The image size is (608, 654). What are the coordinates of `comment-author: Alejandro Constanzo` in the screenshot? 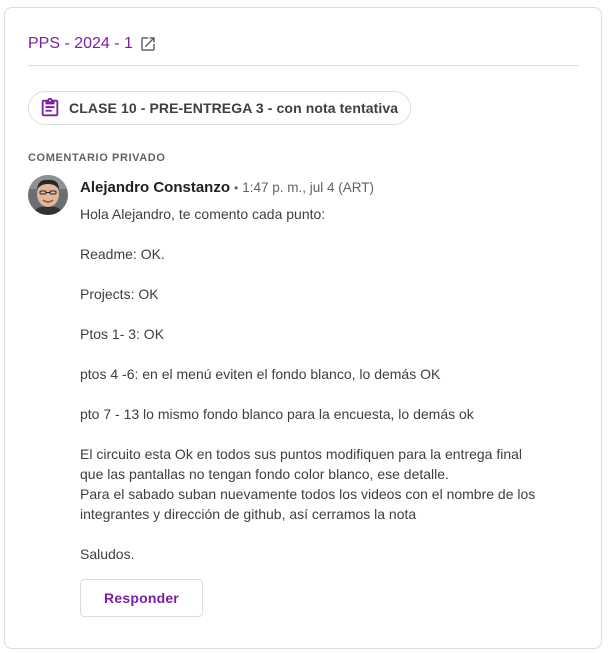 It's located at (155, 187).